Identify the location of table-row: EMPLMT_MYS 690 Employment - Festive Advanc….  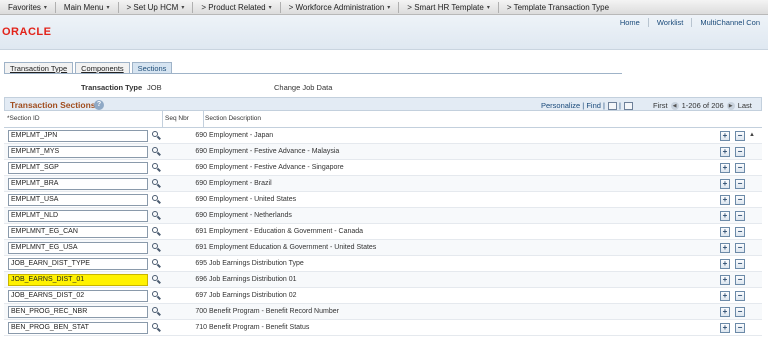
(383, 152).